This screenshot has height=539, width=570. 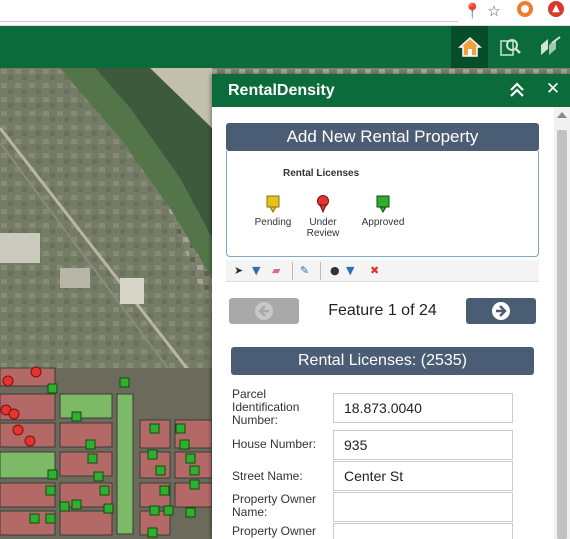 I want to click on layers-icon, so click(x=550, y=45).